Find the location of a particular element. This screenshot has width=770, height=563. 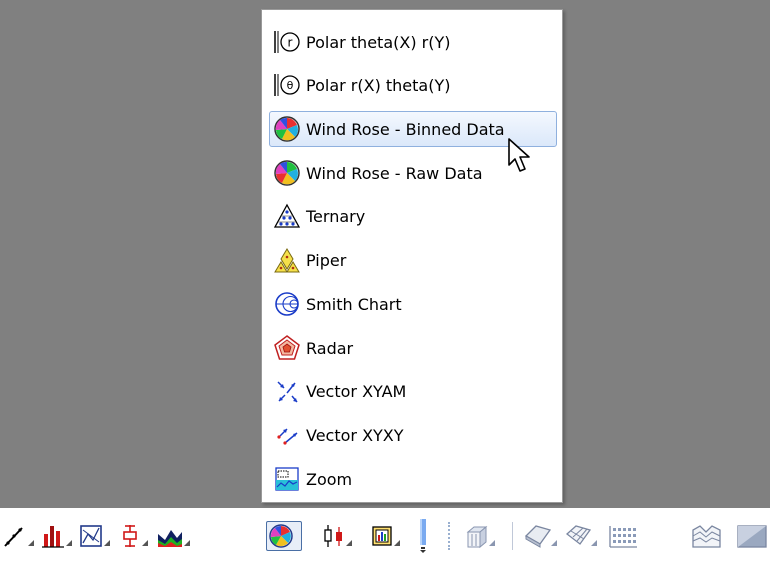

line-plot-button is located at coordinates (20, 536).